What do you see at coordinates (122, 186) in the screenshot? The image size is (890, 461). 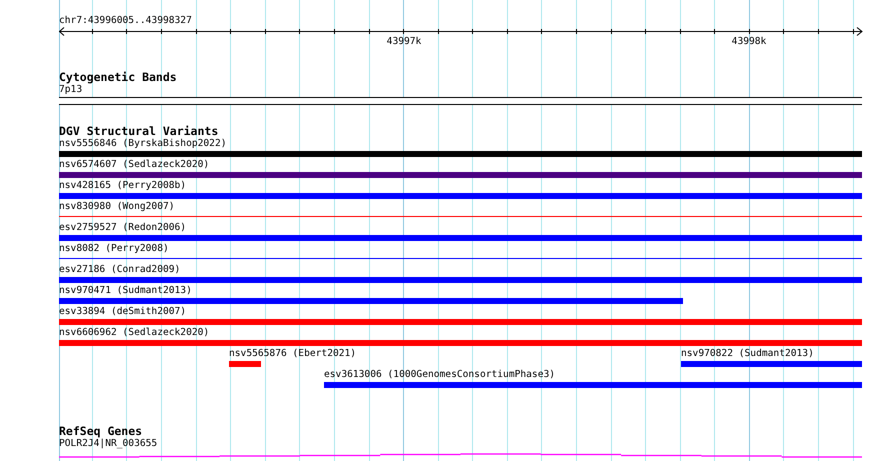 I see `feature-label: nsv428165 (Perry2008b)` at bounding box center [122, 186].